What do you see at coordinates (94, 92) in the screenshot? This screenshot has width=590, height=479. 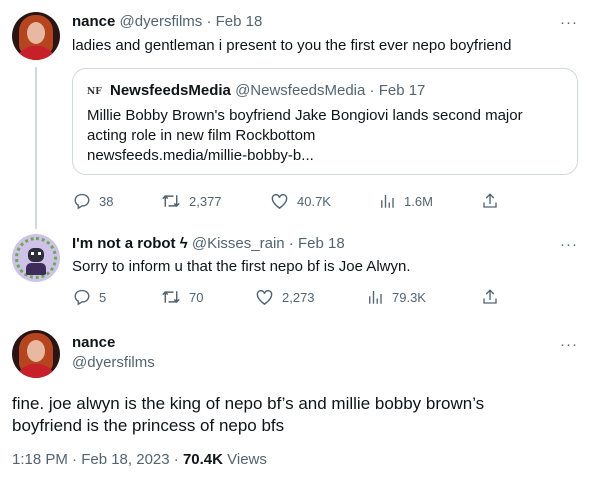 I see `quote-avatar: NF` at bounding box center [94, 92].